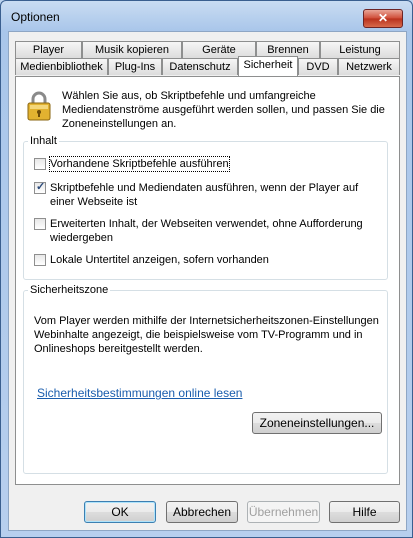 This screenshot has width=413, height=538. Describe the element at coordinates (120, 512) in the screenshot. I see `ok-button: OK` at that location.